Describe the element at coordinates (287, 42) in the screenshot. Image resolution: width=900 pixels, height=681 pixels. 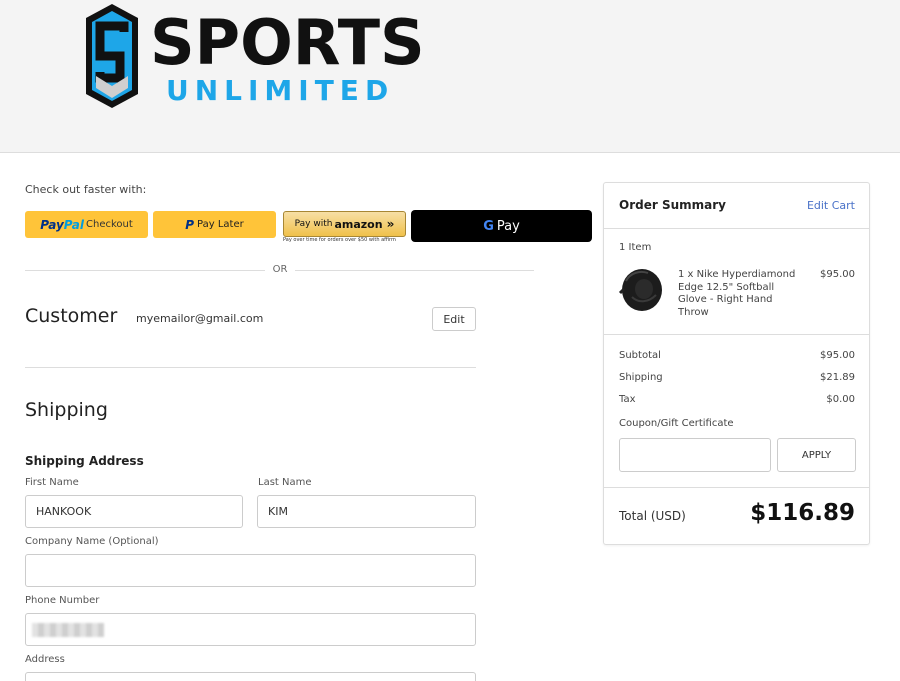
I see `brand-sports: SPORTS` at that location.